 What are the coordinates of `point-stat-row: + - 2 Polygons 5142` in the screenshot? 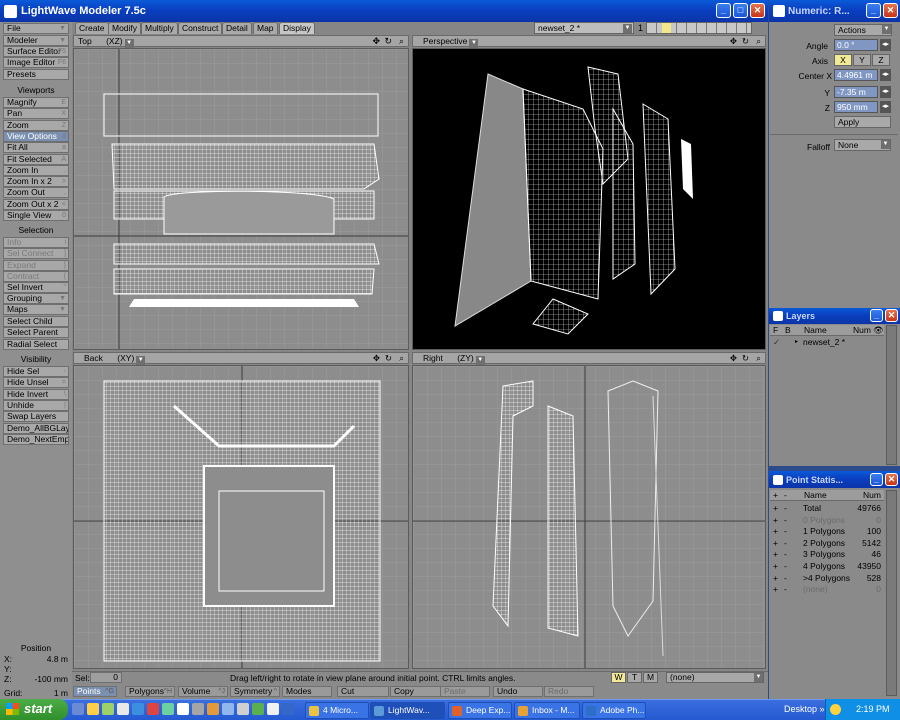 It's located at (827, 543).